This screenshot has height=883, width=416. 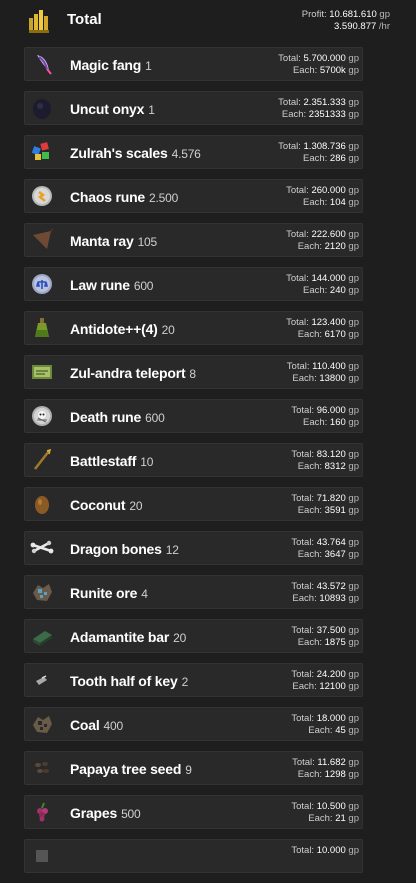 I want to click on item-total-value: 5.700.000, so click(x=324, y=58).